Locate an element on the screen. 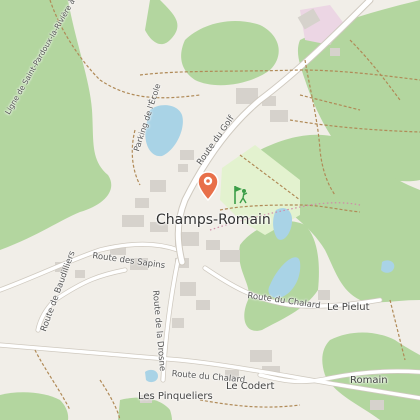 Image resolution: width=420 pixels, height=420 pixels. place-label-romain: Romain is located at coordinates (369, 381).